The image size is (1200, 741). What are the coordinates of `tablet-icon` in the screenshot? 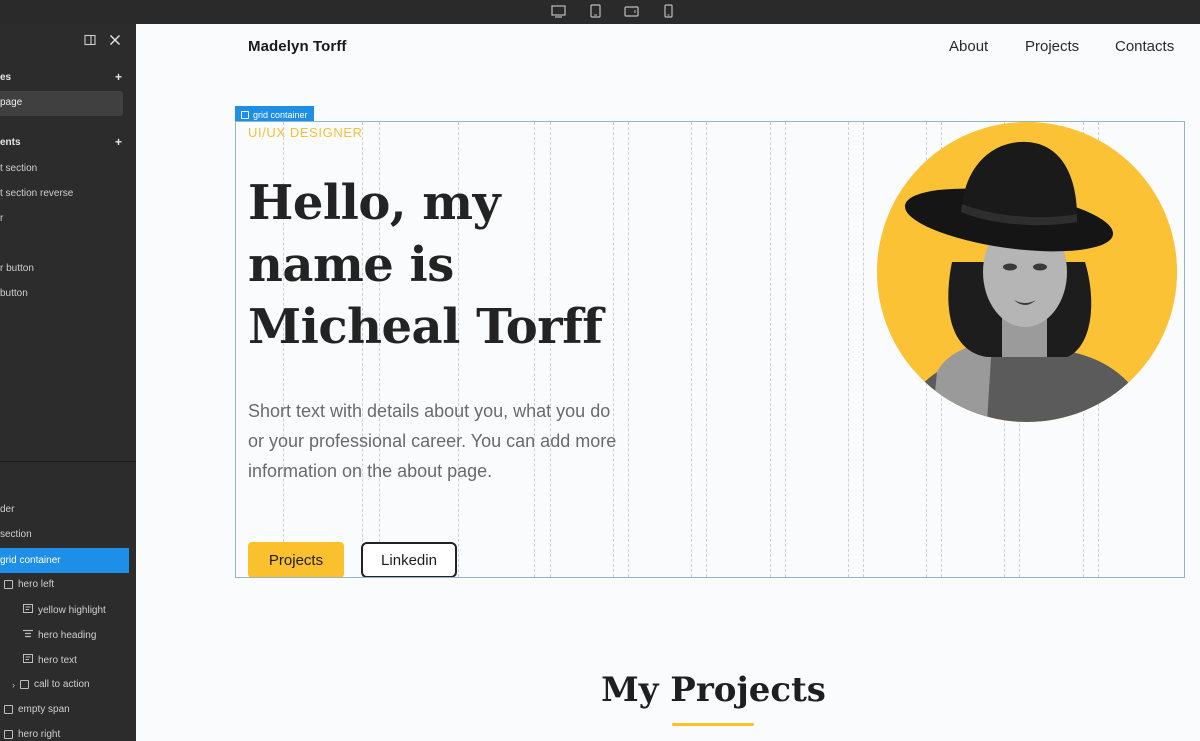 It's located at (595, 11).